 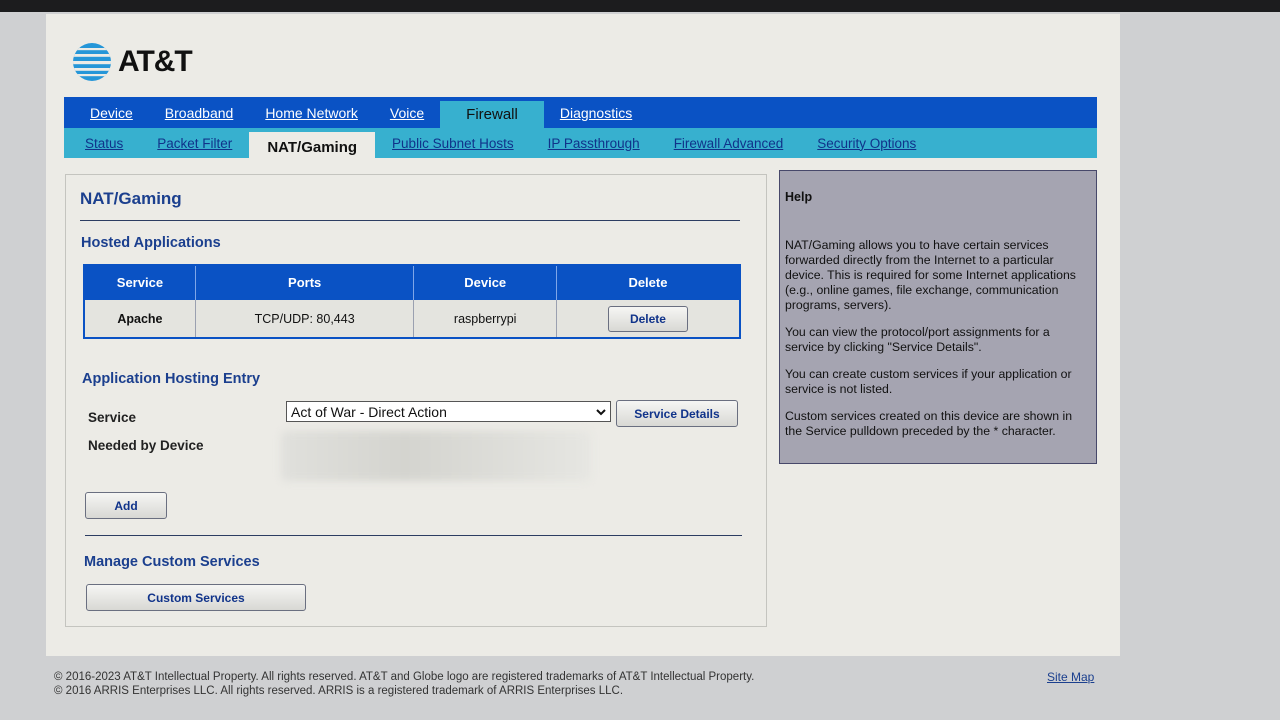 What do you see at coordinates (492, 114) in the screenshot?
I see `tab-firewall: Firewall` at bounding box center [492, 114].